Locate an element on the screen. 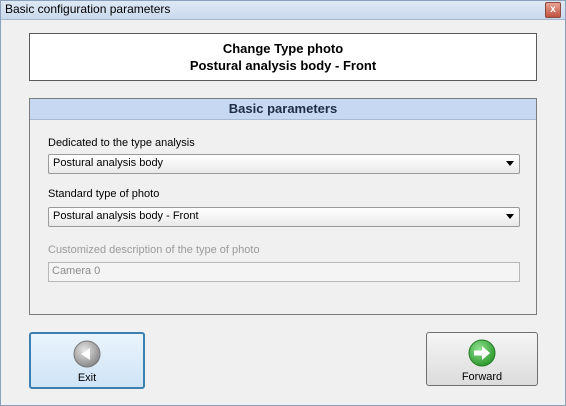 The height and width of the screenshot is (406, 566). group-title: Basic parameters is located at coordinates (283, 109).